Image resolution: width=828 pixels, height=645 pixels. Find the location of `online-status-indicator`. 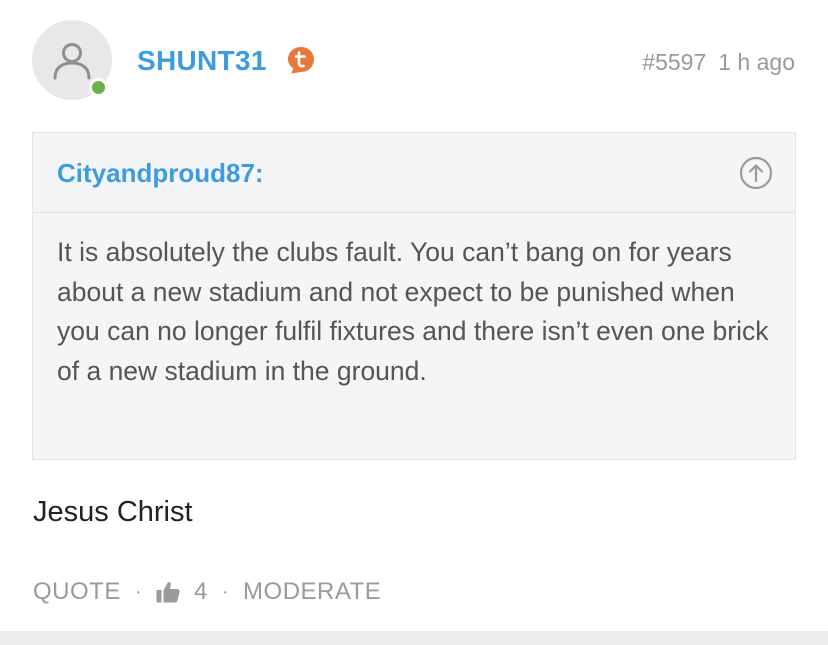

online-status-indicator is located at coordinates (98, 87).